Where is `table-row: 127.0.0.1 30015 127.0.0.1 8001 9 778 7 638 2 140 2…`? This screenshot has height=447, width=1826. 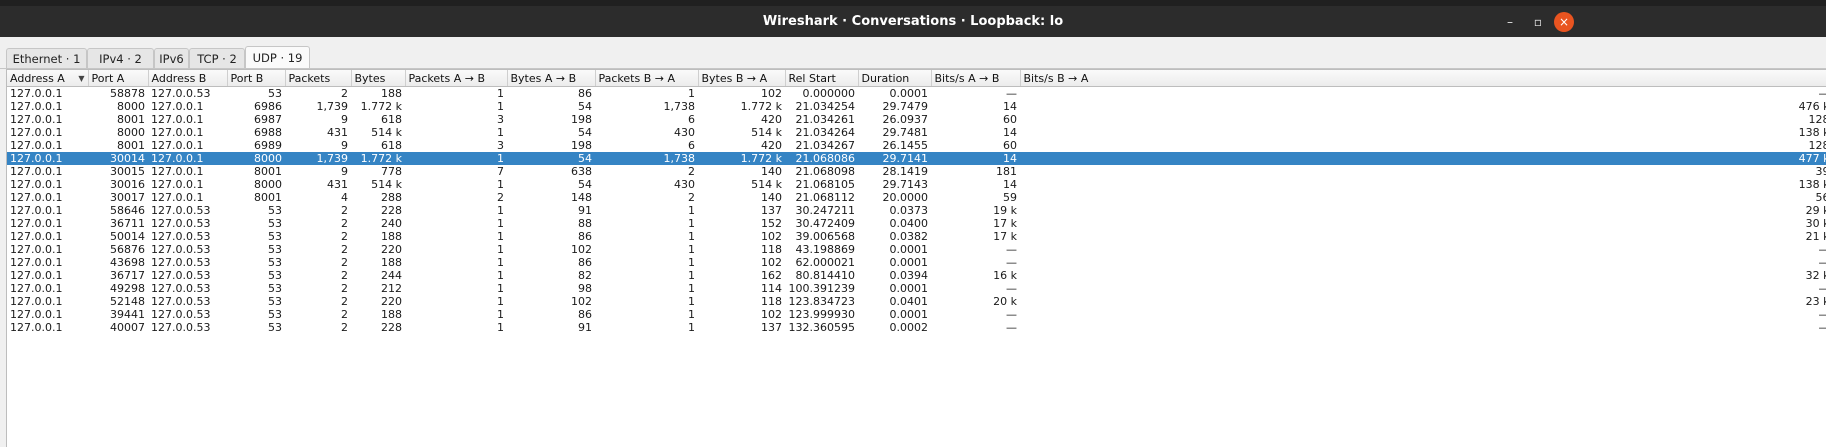
table-row: 127.0.0.1 30015 127.0.0.1 8001 9 778 7 638 2 140 2… is located at coordinates (916, 171).